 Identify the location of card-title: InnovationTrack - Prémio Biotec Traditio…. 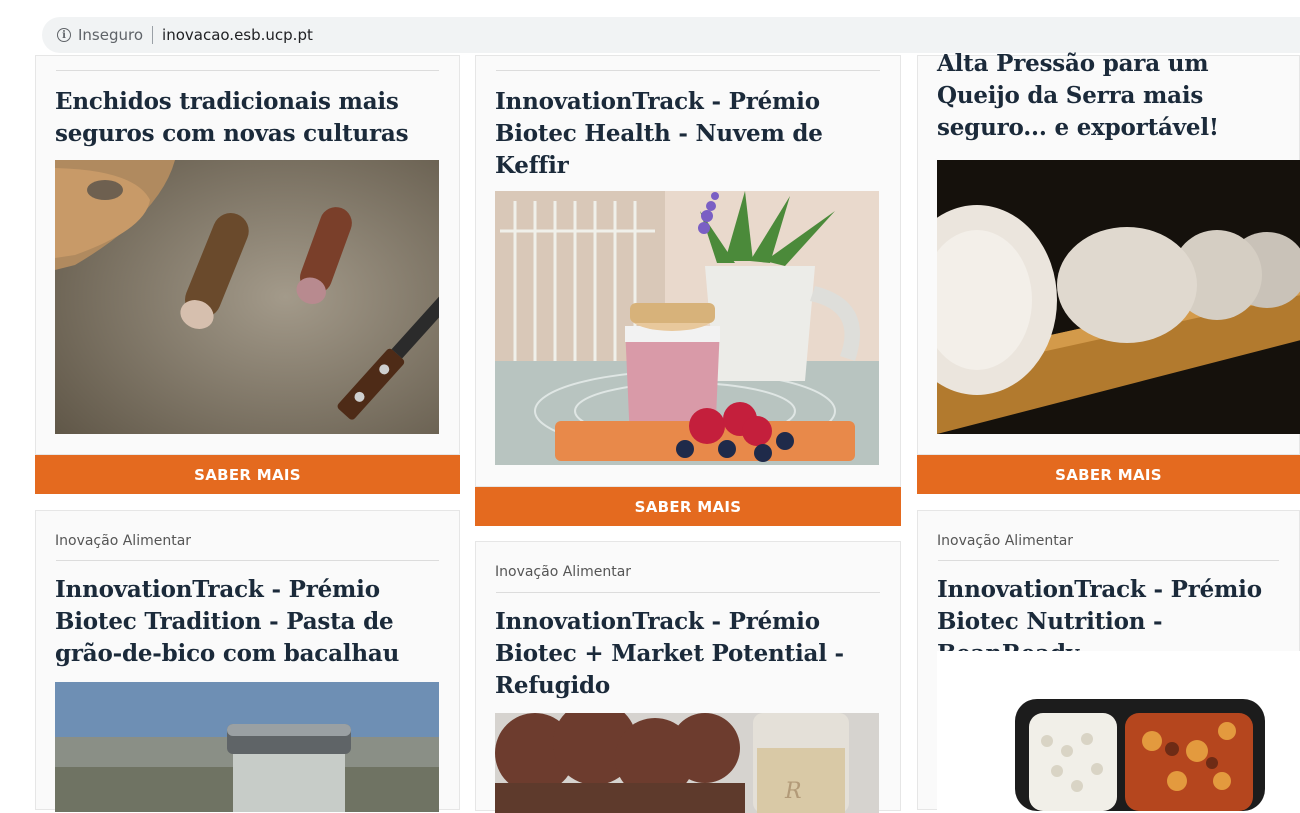
(250, 622).